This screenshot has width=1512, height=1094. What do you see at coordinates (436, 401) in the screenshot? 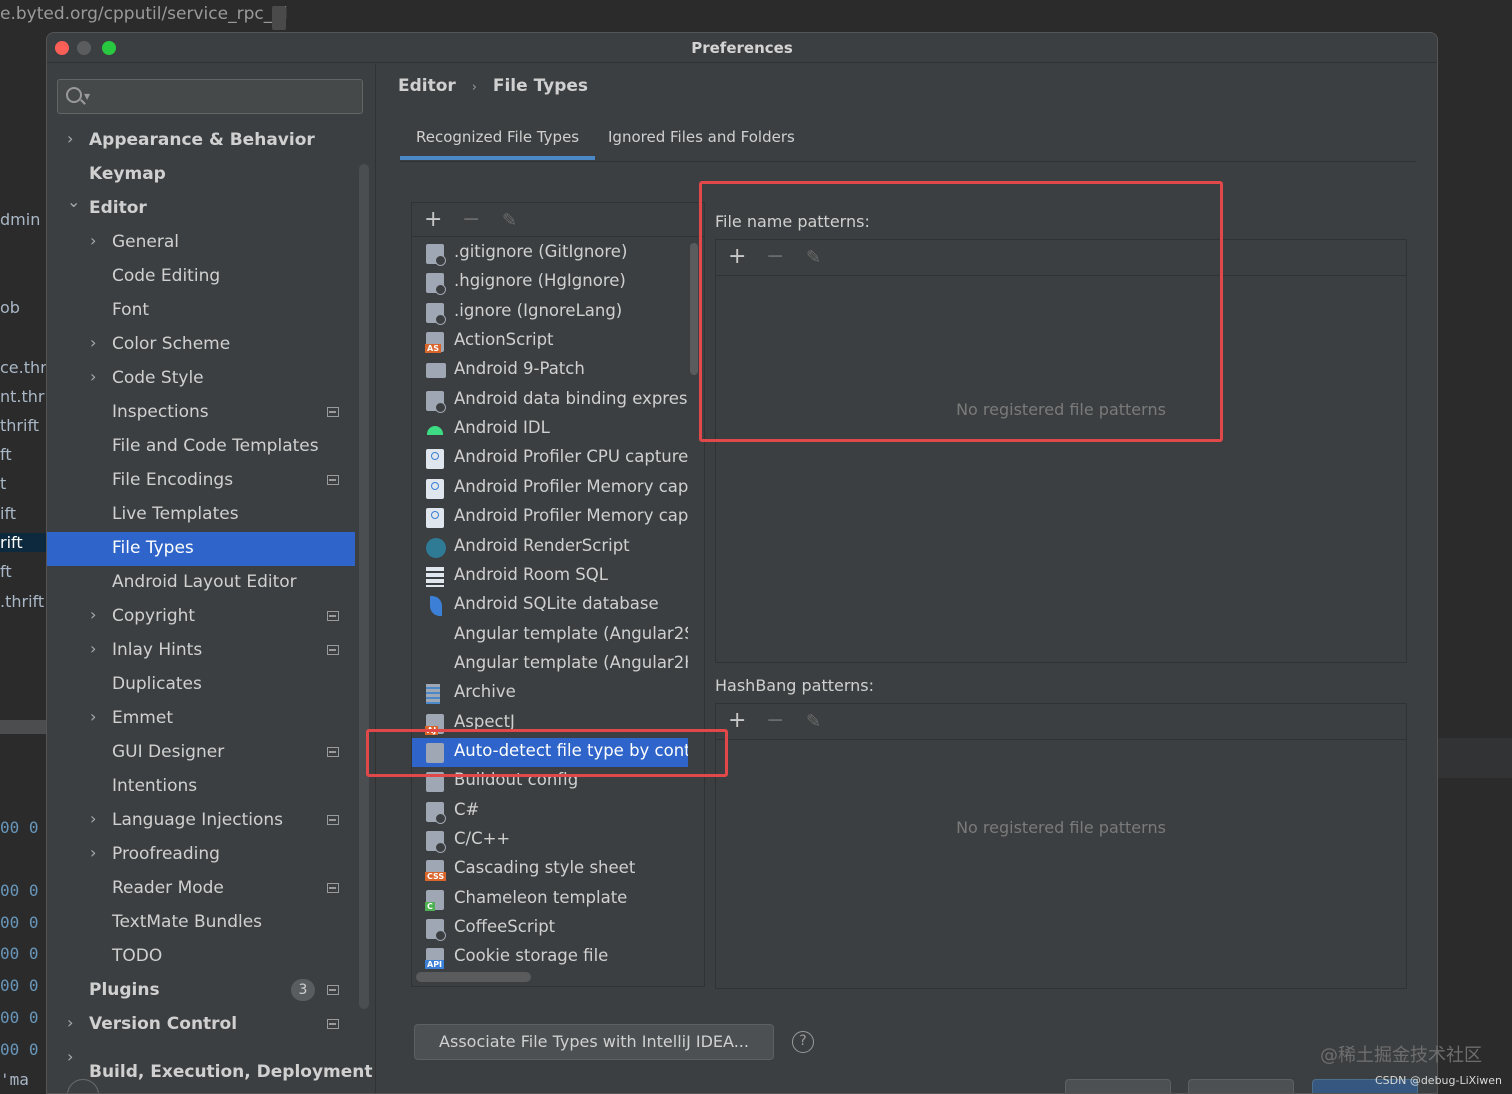
I see `doc-file-type-icon` at bounding box center [436, 401].